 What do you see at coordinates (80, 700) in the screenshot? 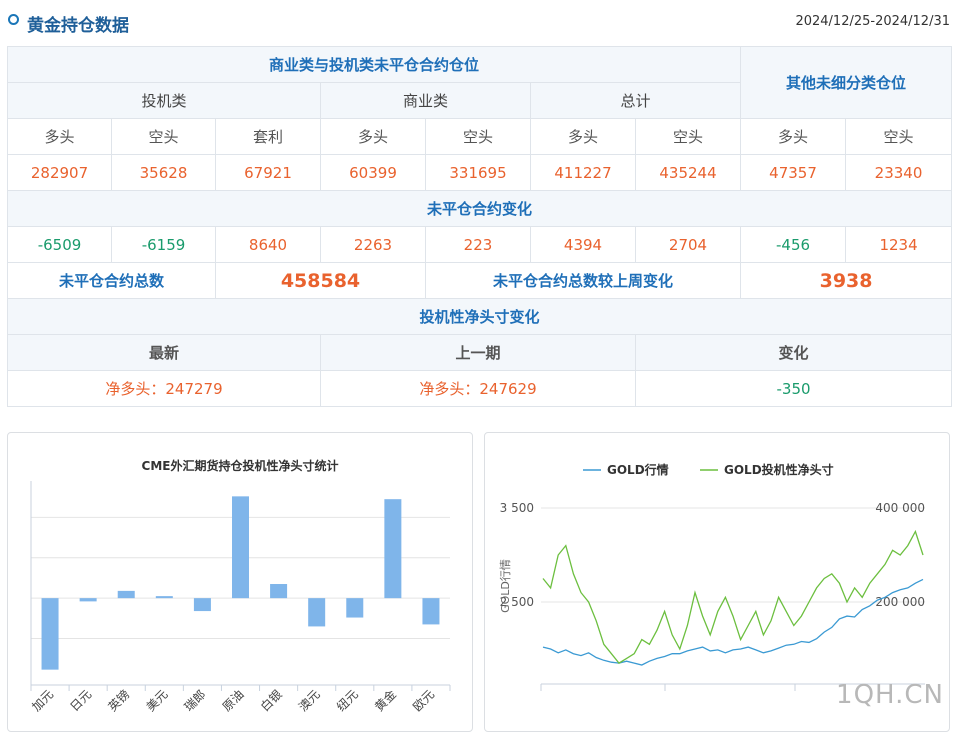
I see `category-label: 日元` at bounding box center [80, 700].